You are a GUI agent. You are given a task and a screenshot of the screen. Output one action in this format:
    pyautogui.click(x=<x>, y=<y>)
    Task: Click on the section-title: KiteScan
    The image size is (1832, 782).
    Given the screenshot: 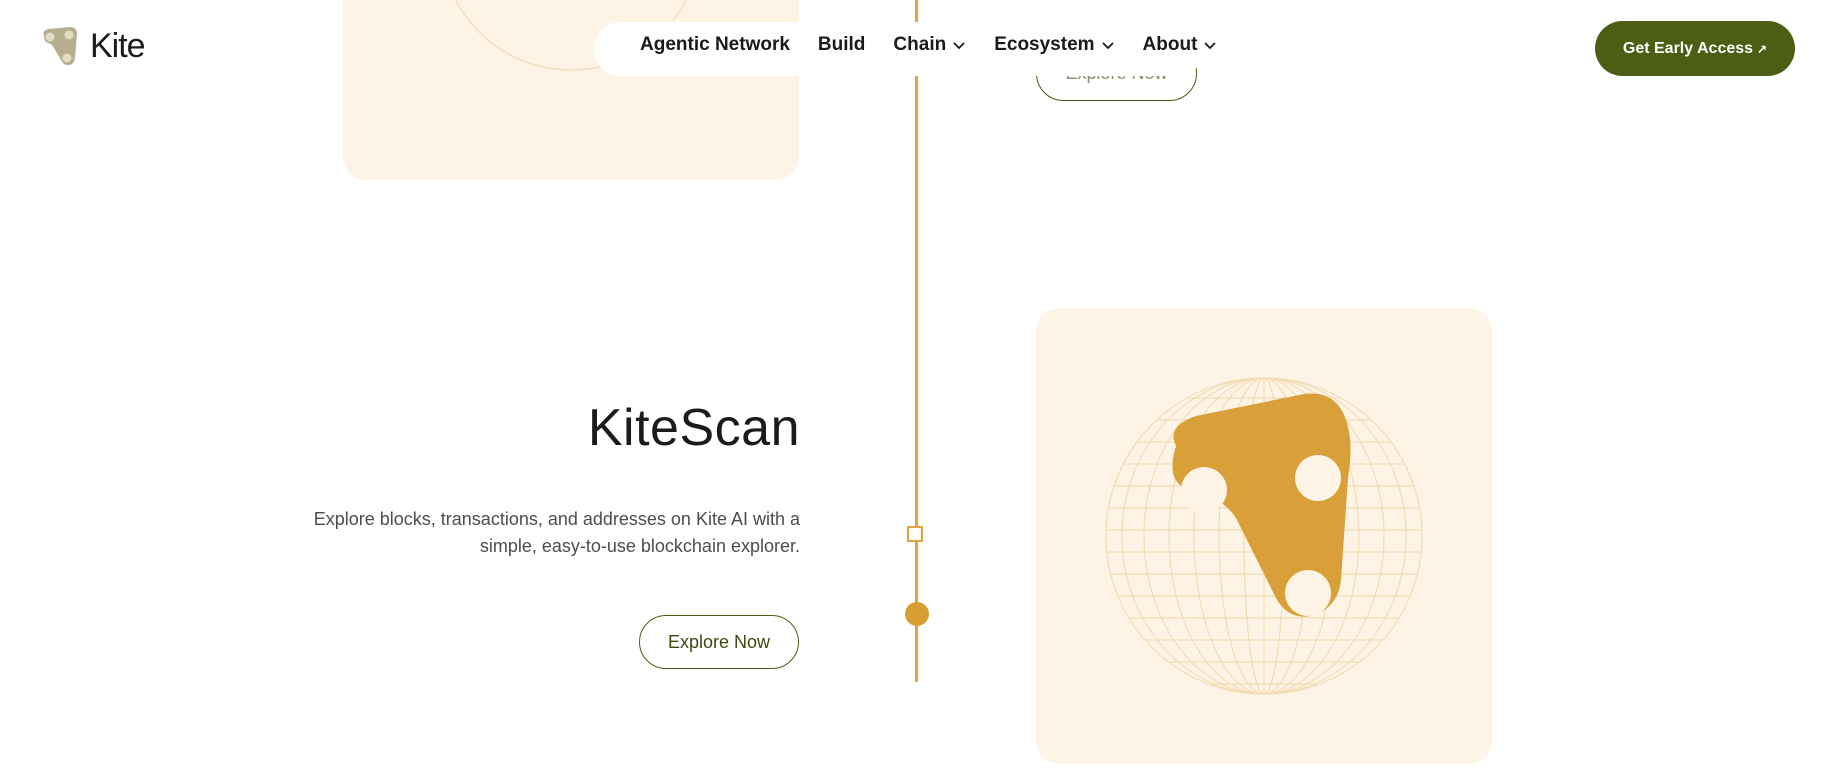 What is the action you would take?
    pyautogui.click(x=693, y=428)
    